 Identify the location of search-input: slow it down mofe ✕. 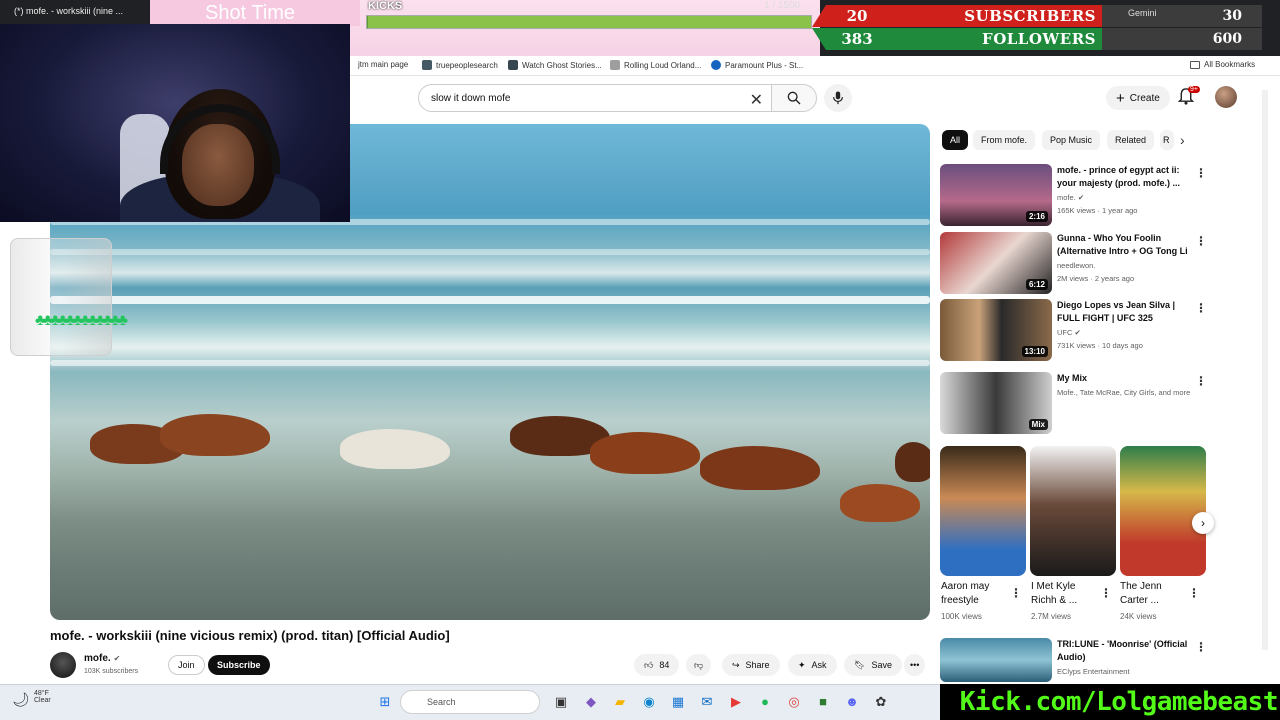
(595, 98).